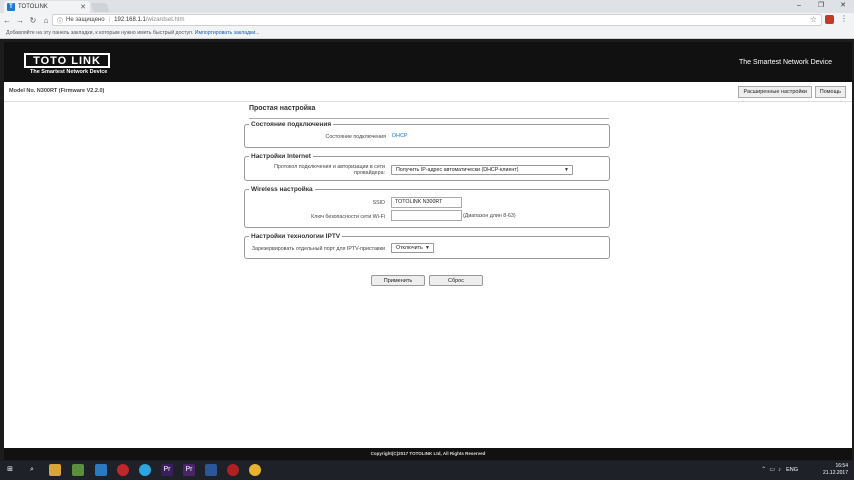  What do you see at coordinates (844, 18) in the screenshot?
I see `menu-icon: ⋮` at bounding box center [844, 18].